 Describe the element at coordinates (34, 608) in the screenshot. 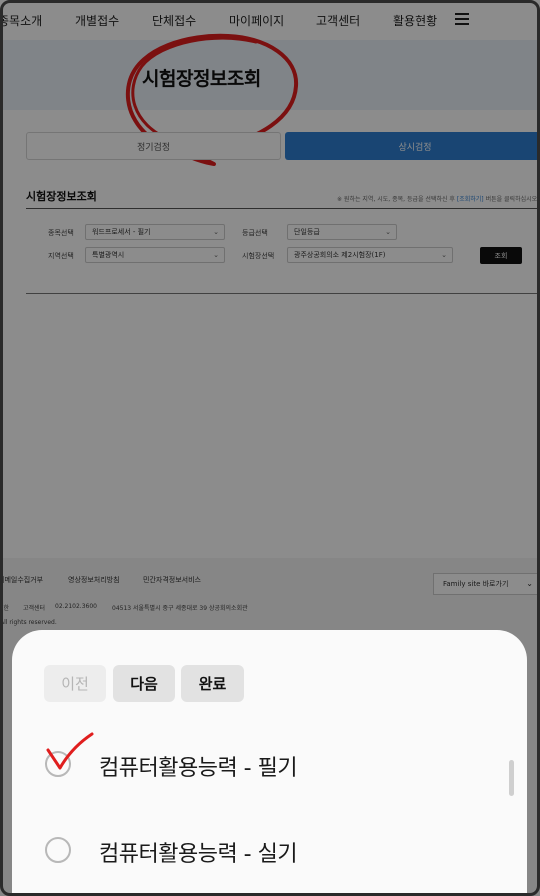

I see `footer-center-label: 고객센터` at that location.